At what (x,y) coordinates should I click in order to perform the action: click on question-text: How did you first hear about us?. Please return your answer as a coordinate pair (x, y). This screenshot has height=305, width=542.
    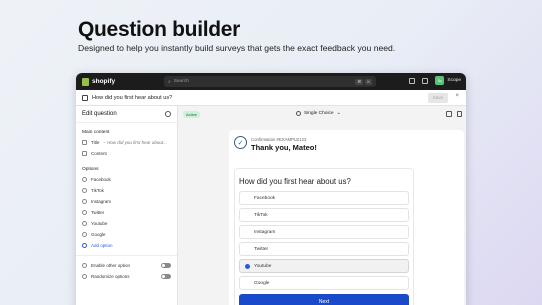
    Looking at the image, I should click on (295, 181).